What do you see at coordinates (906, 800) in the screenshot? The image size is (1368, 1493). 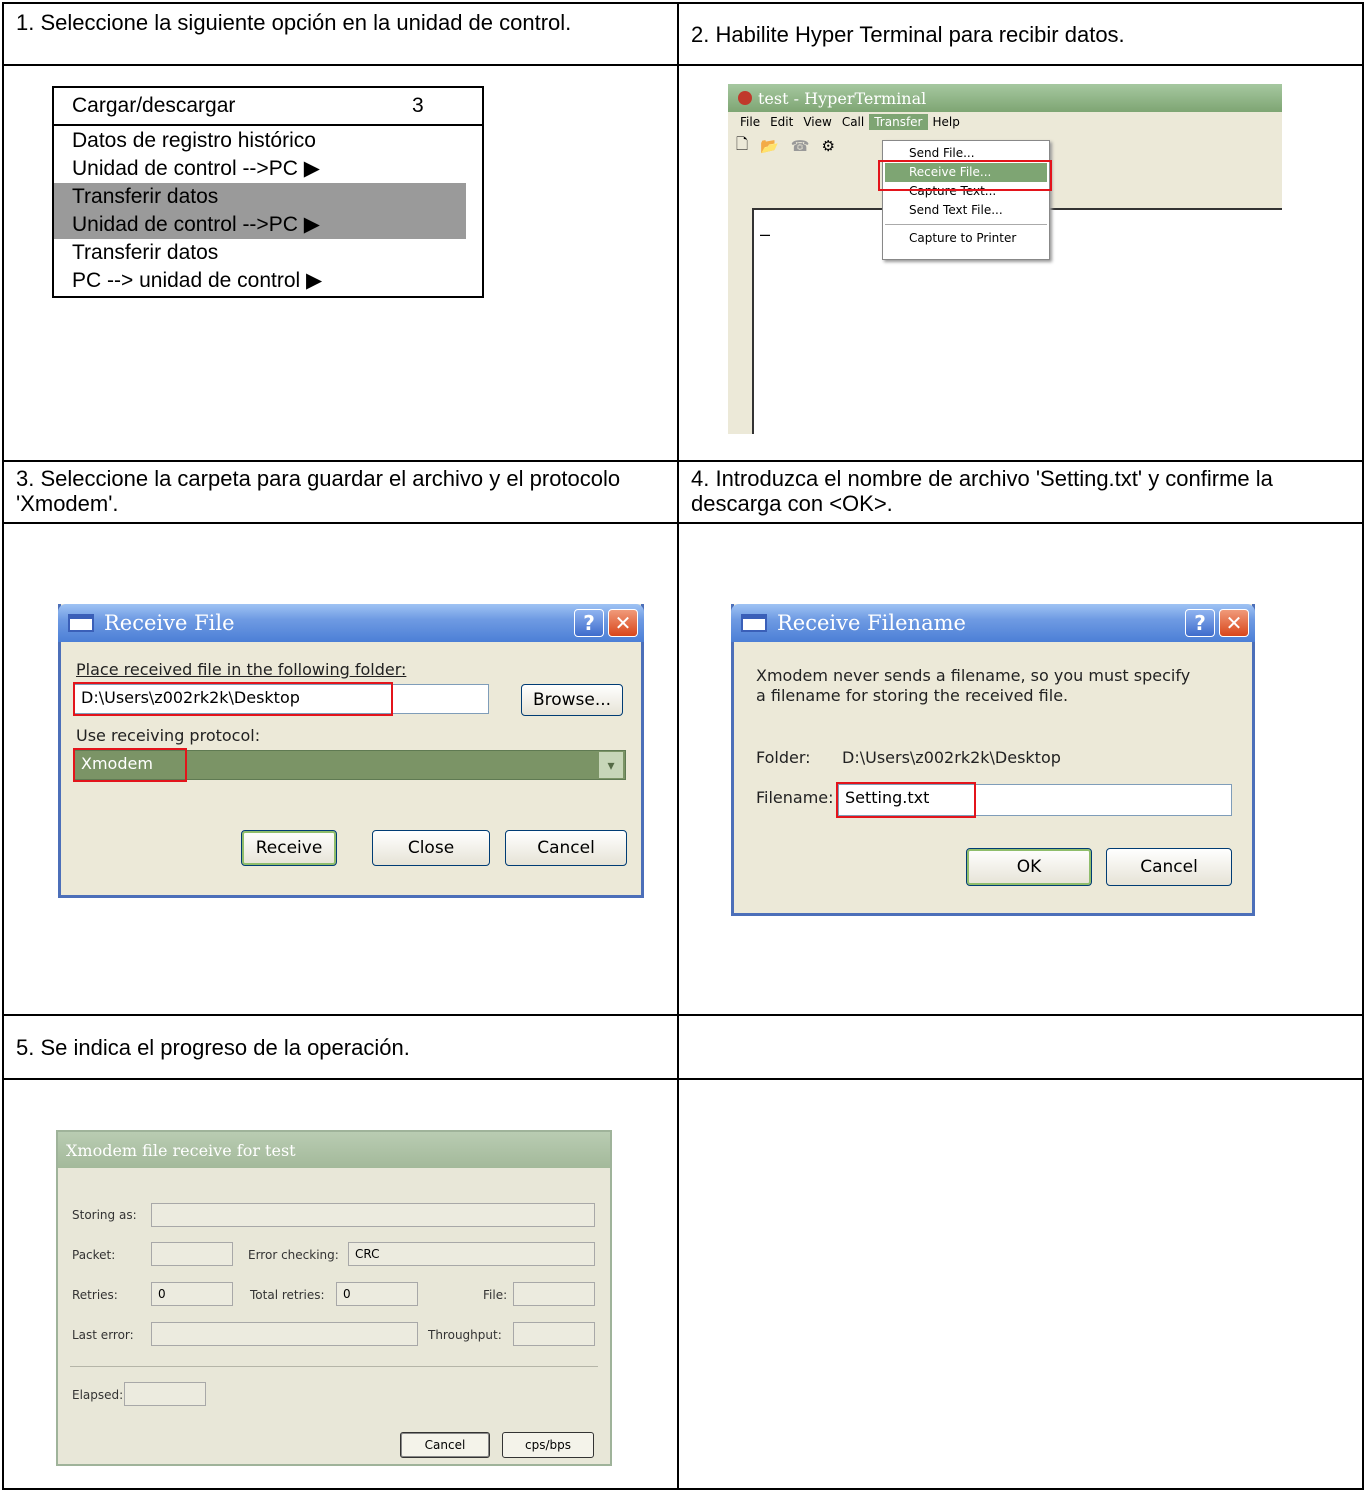 I see `highlight-filename` at bounding box center [906, 800].